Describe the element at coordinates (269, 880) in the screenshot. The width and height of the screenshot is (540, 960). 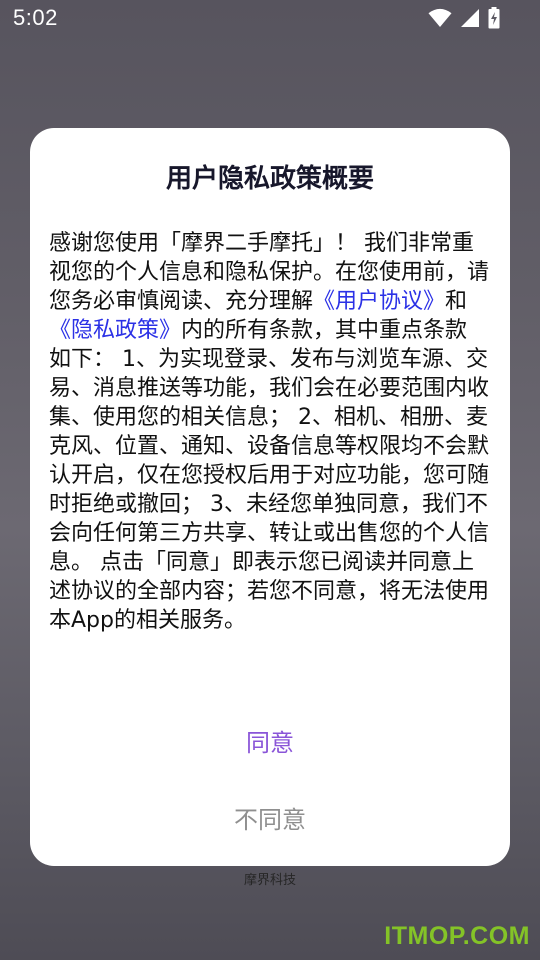
I see `company-label: 摩界科技` at that location.